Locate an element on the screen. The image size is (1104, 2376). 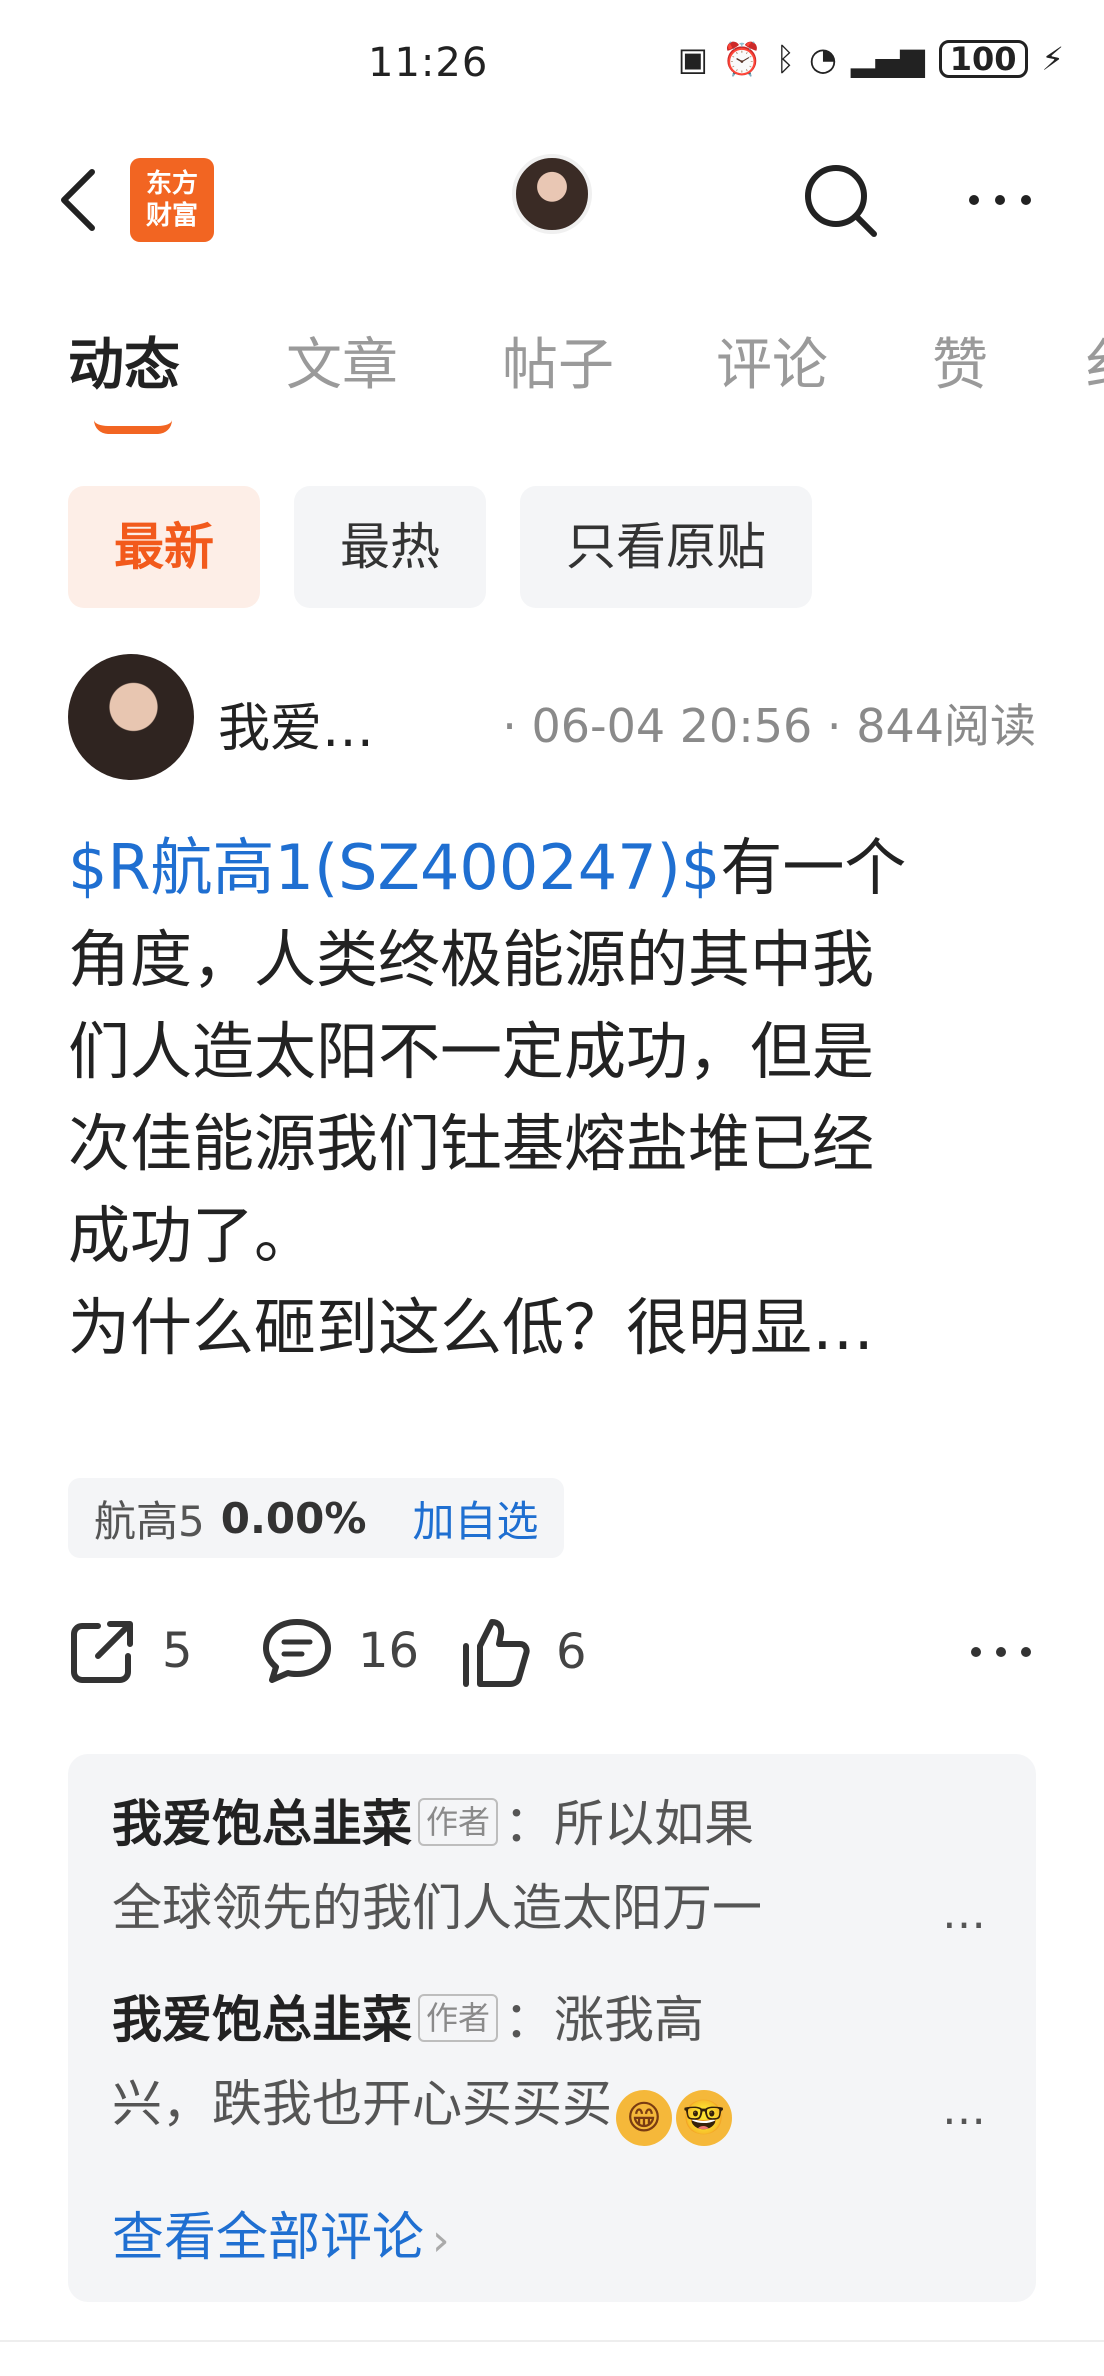
filter-chips: 最新 最热 只看原贴 is located at coordinates (440, 547).